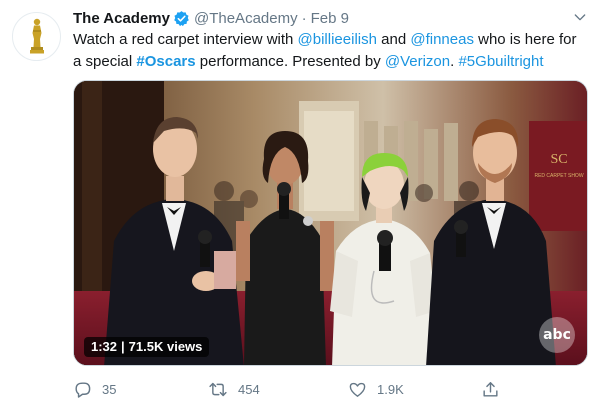 The height and width of the screenshot is (409, 600). I want to click on text-segment: performance. Presented by, so click(290, 61).